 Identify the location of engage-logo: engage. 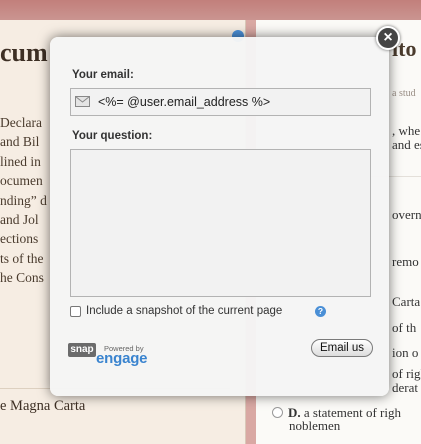
(122, 358).